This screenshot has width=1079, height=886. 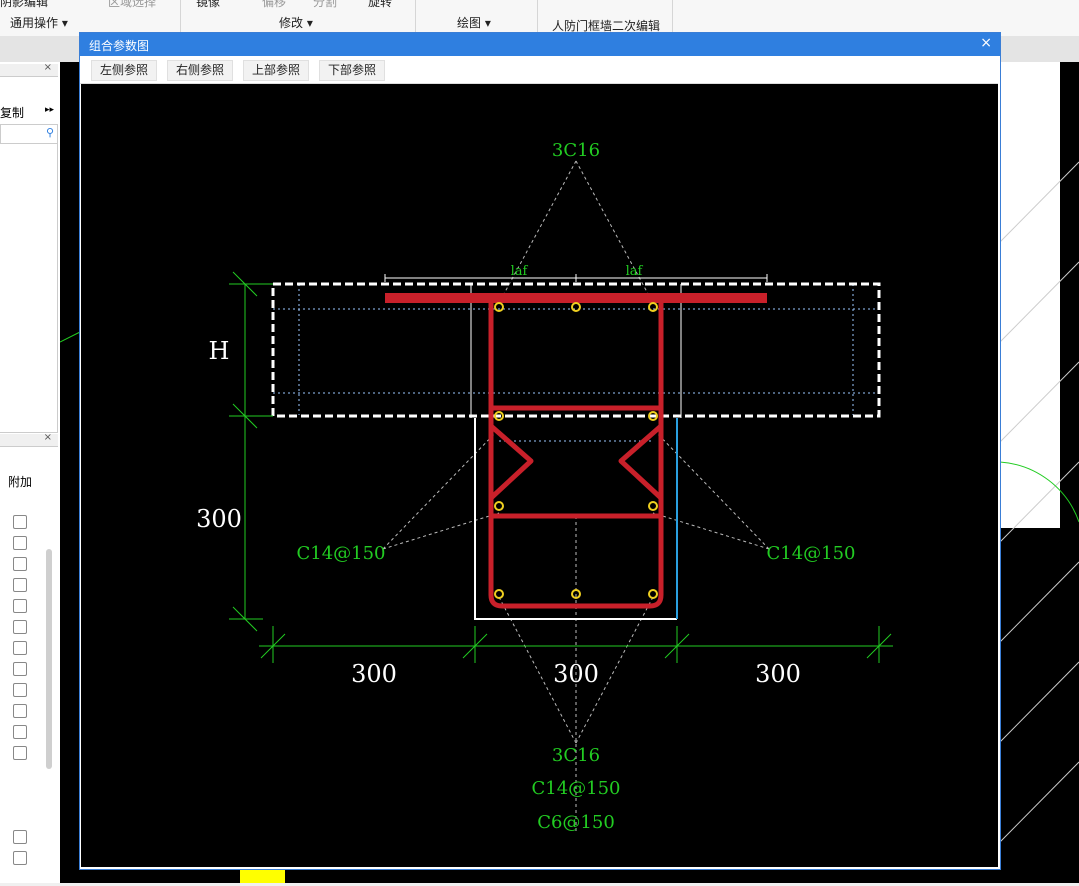 What do you see at coordinates (325, 5) in the screenshot?
I see `ribbon-item-split: 分割` at bounding box center [325, 5].